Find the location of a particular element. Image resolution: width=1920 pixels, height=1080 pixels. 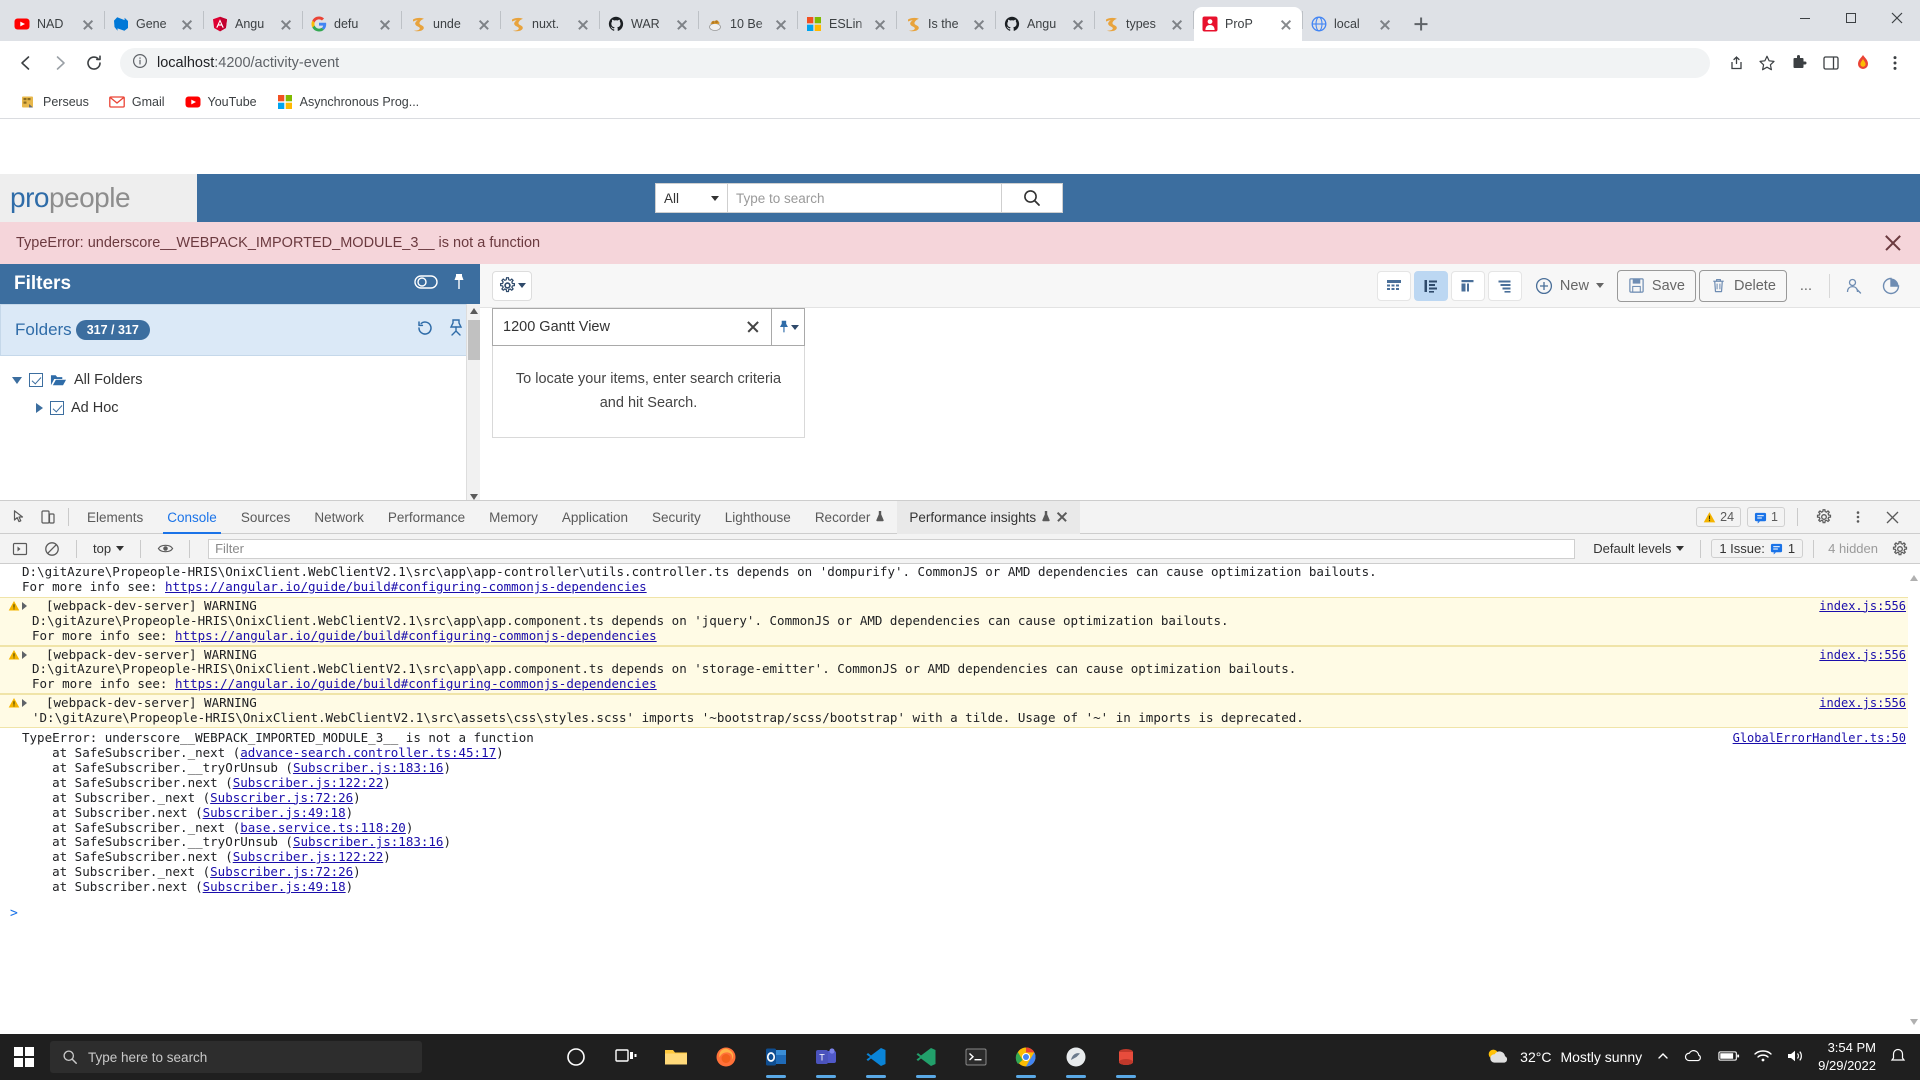

stack-frame-link: Subscriber.js:122:22 is located at coordinates (308, 782).